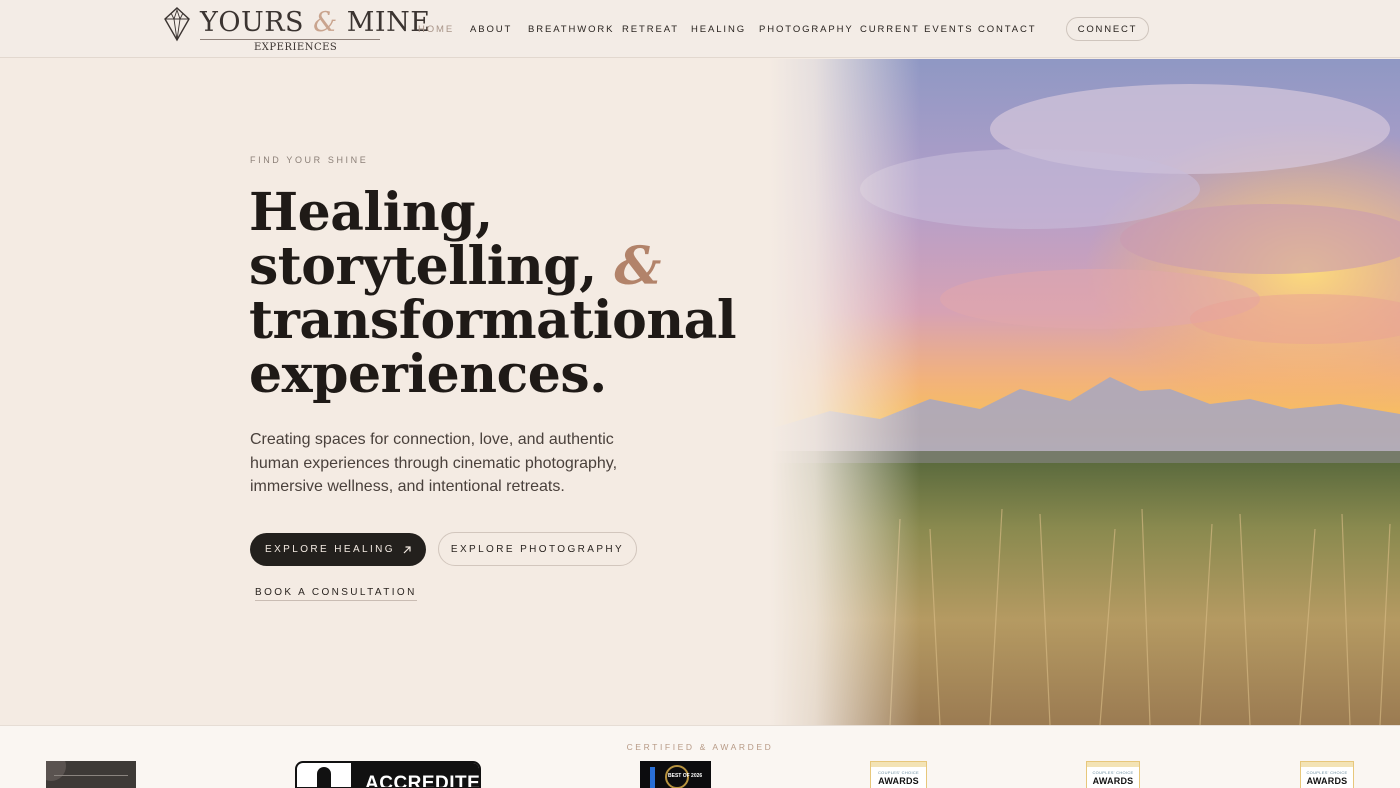 The width and height of the screenshot is (1400, 788). Describe the element at coordinates (415, 775) in the screenshot. I see `accredited-text: ACCREDITED` at that location.